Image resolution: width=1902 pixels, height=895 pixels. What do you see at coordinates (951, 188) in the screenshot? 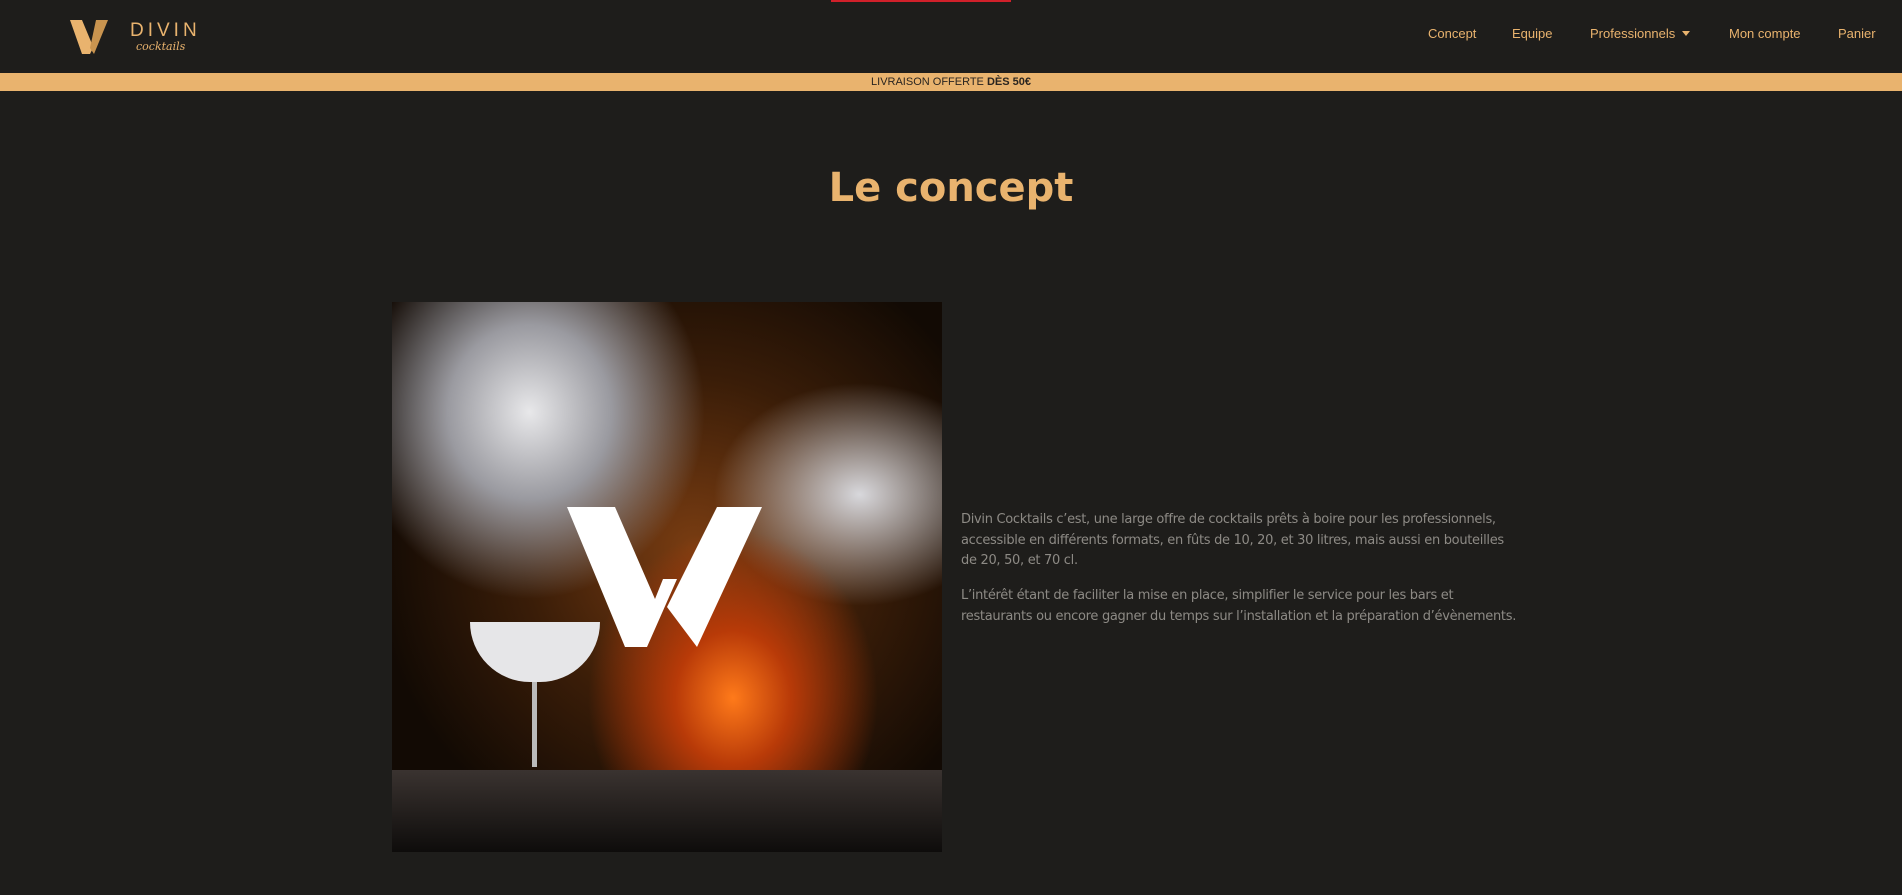
I see `page-title: Le concept` at bounding box center [951, 188].